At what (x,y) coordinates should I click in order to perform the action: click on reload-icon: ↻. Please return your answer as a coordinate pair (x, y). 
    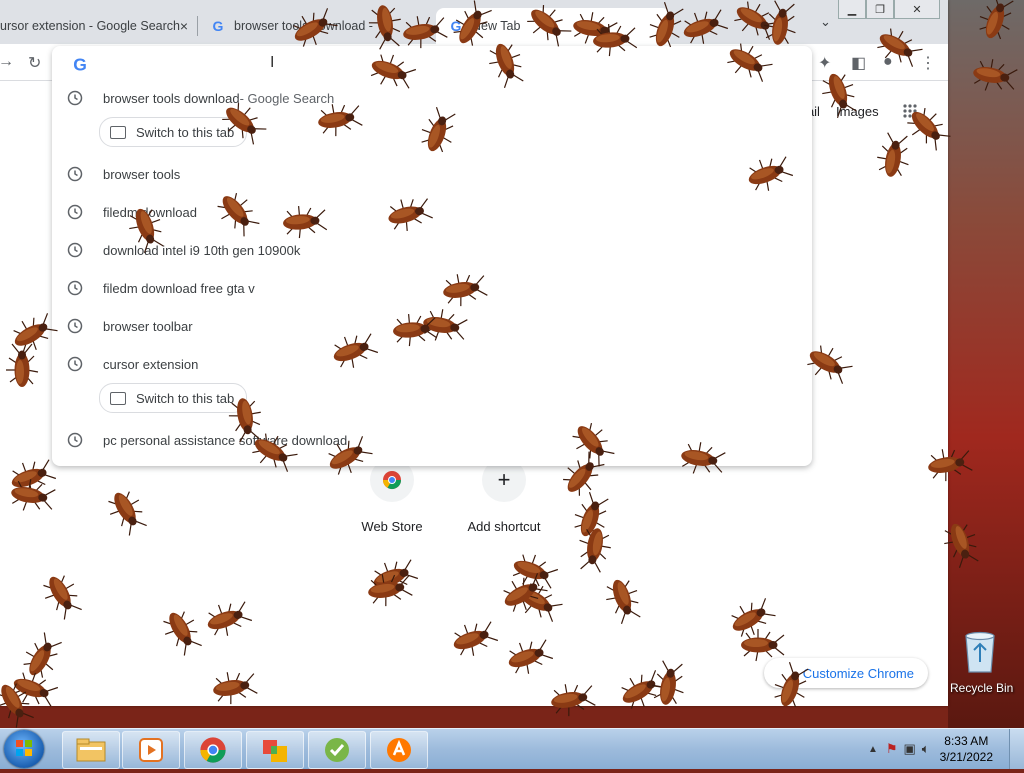
    Looking at the image, I should click on (34, 63).